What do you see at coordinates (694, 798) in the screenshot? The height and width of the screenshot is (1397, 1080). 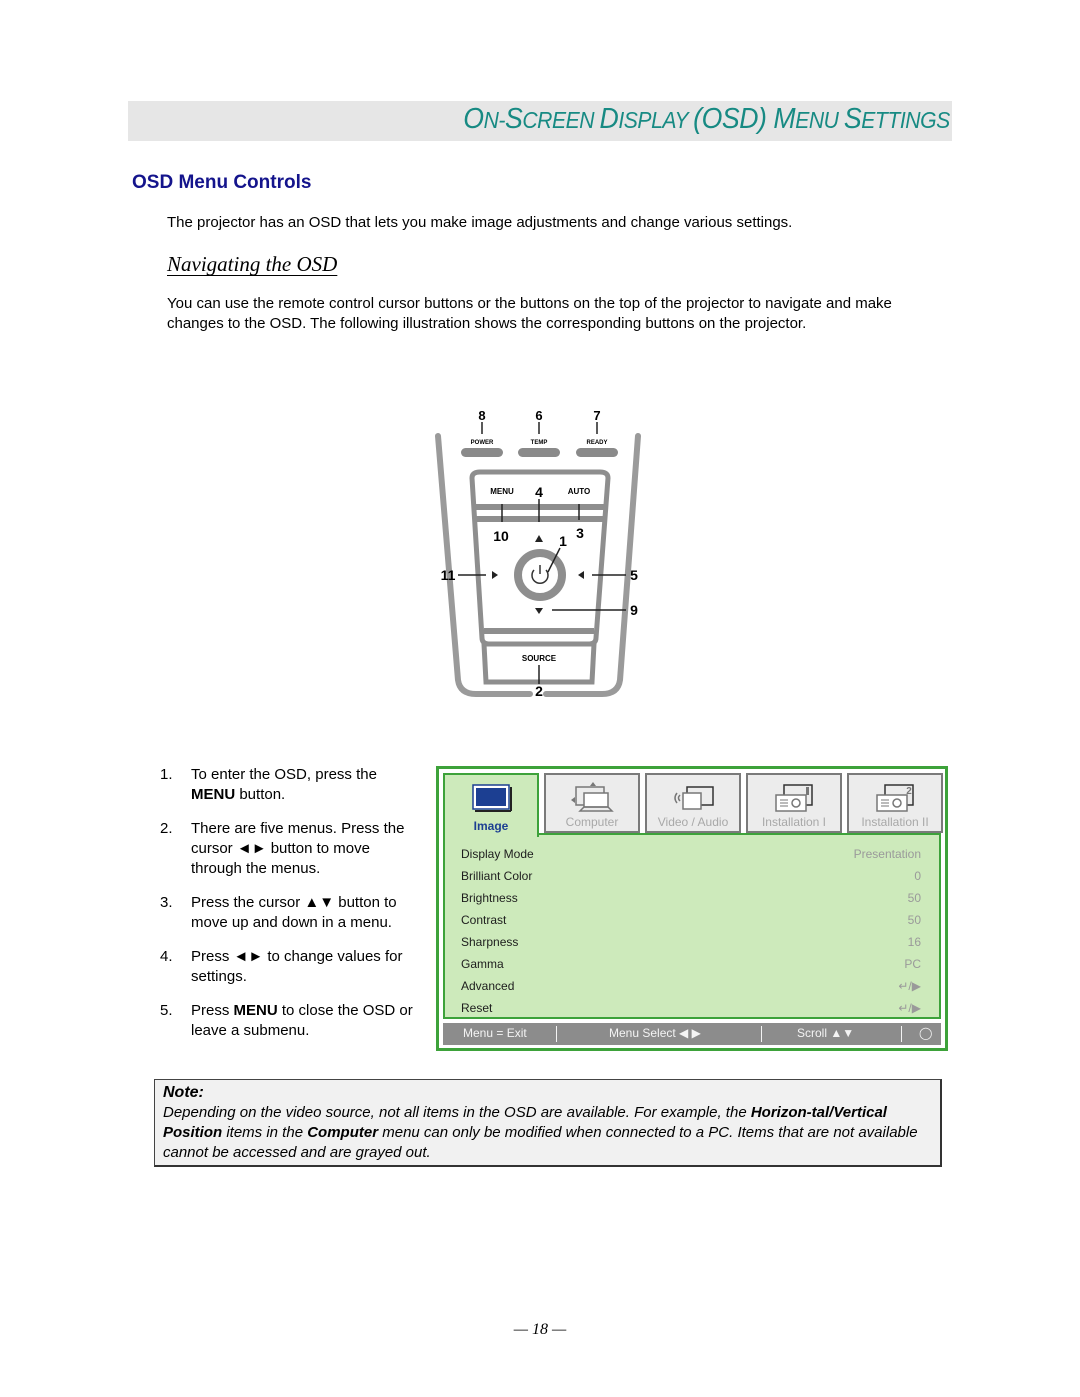 I see `video-audio-icon` at bounding box center [694, 798].